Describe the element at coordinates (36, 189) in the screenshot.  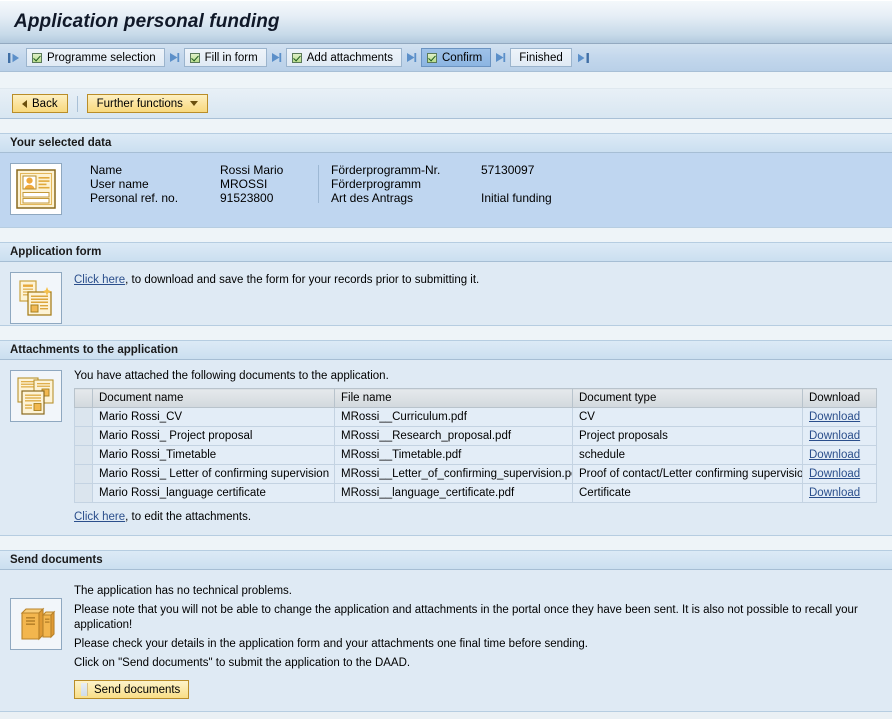
I see `id-card-icon` at that location.